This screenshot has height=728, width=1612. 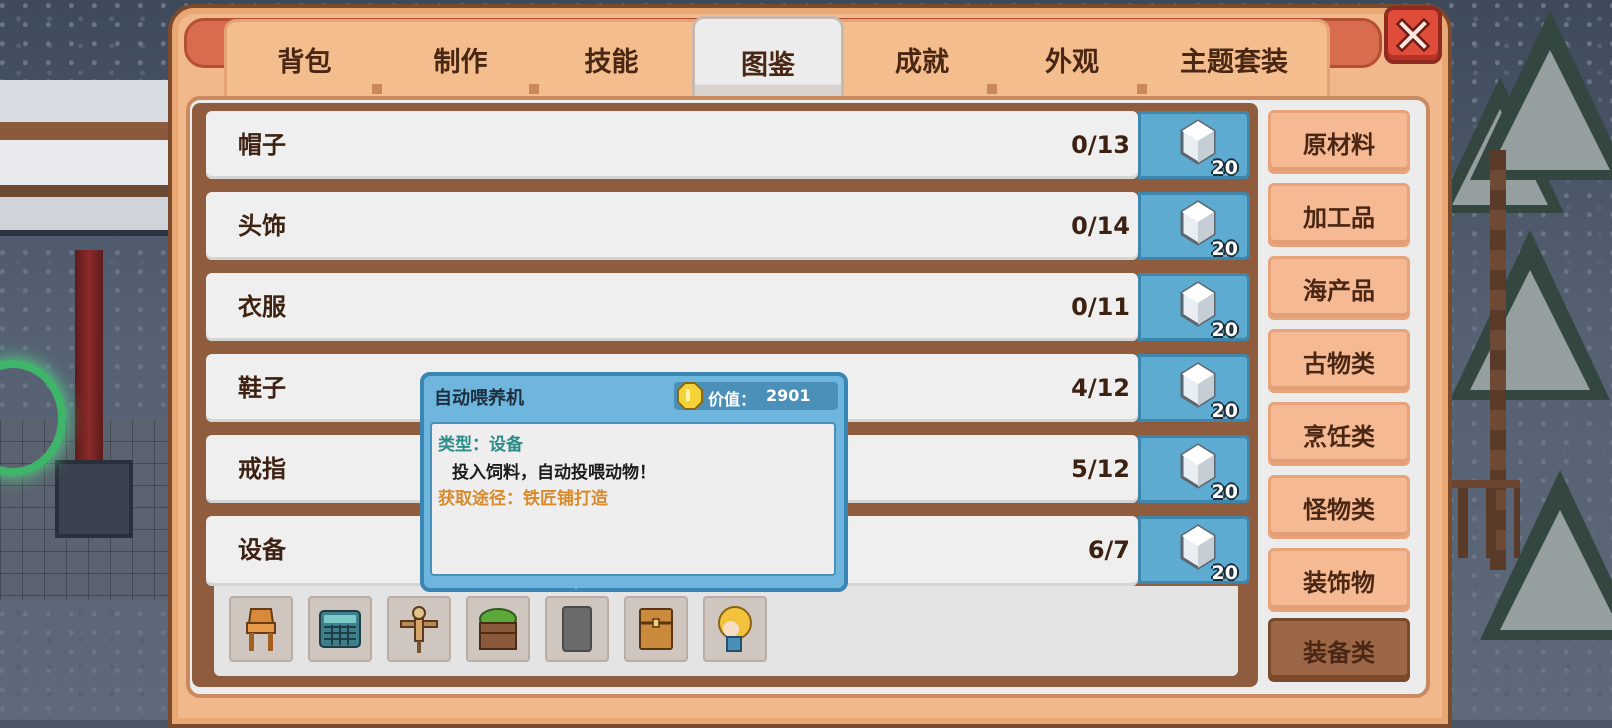 I want to click on locked-slot-icon, so click(x=577, y=629).